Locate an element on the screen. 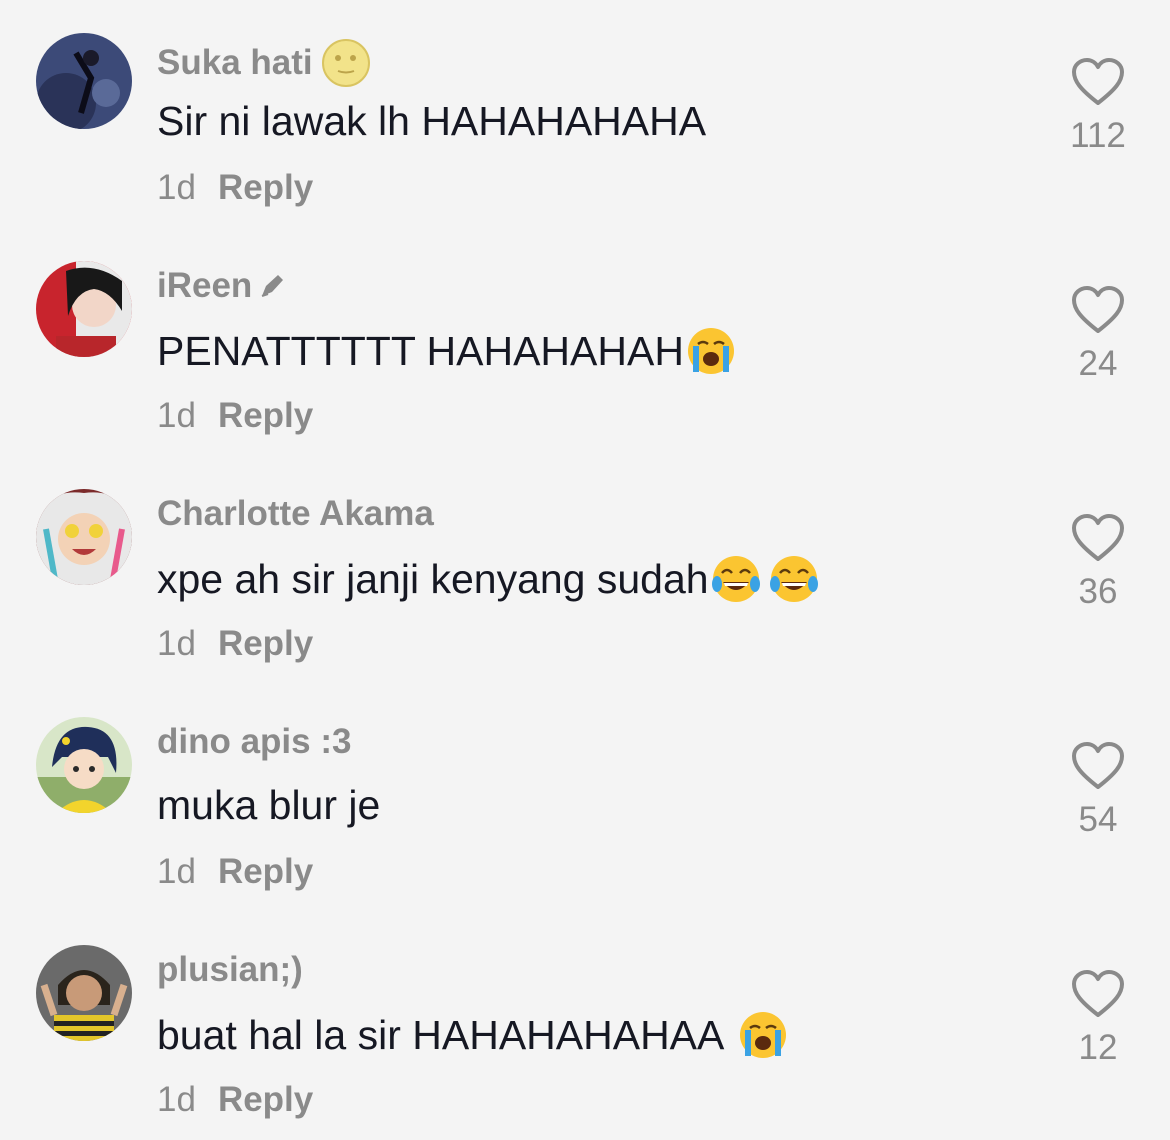  like-count: 24 is located at coordinates (1098, 363).